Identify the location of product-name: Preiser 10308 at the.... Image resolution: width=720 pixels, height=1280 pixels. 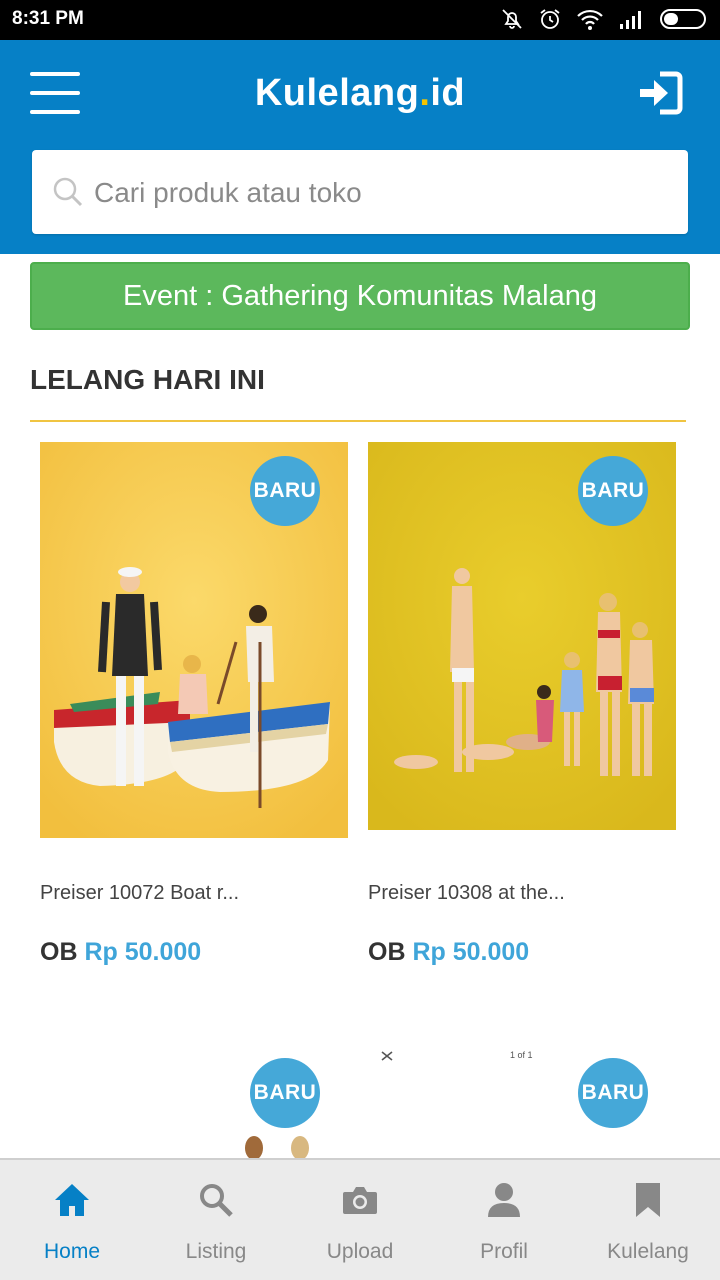
(466, 893).